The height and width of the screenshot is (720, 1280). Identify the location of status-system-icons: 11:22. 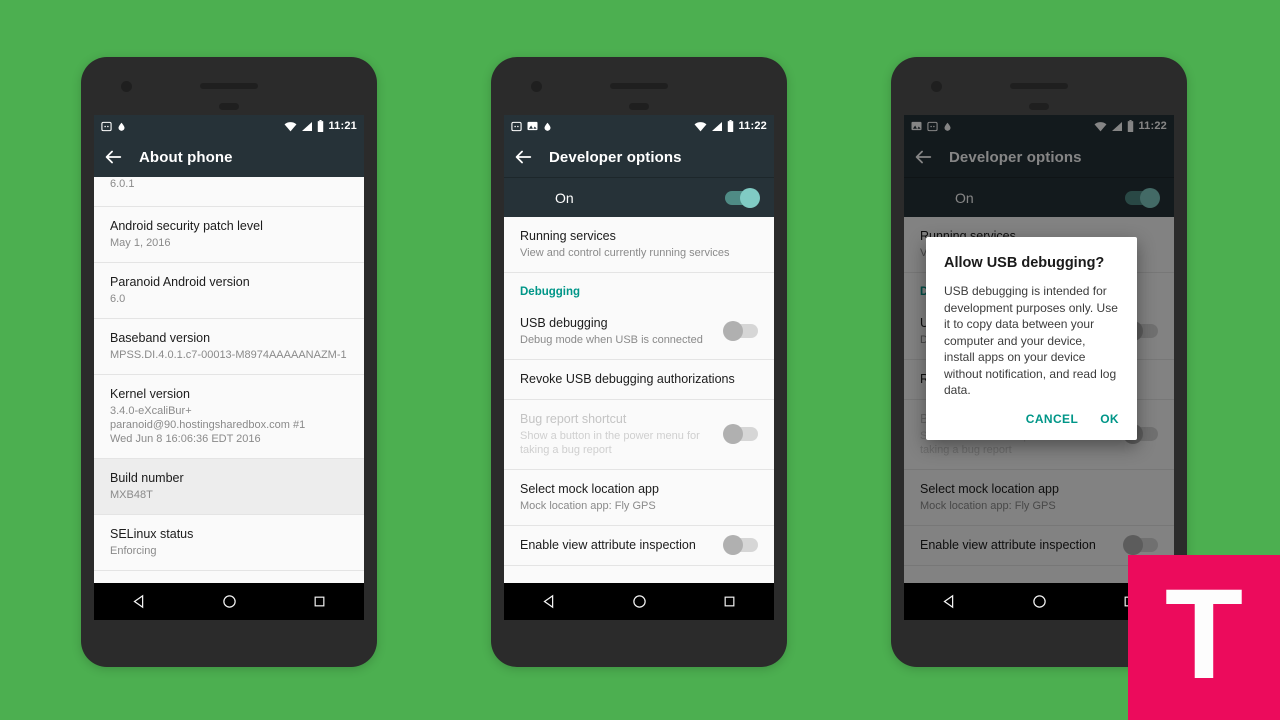
(730, 126).